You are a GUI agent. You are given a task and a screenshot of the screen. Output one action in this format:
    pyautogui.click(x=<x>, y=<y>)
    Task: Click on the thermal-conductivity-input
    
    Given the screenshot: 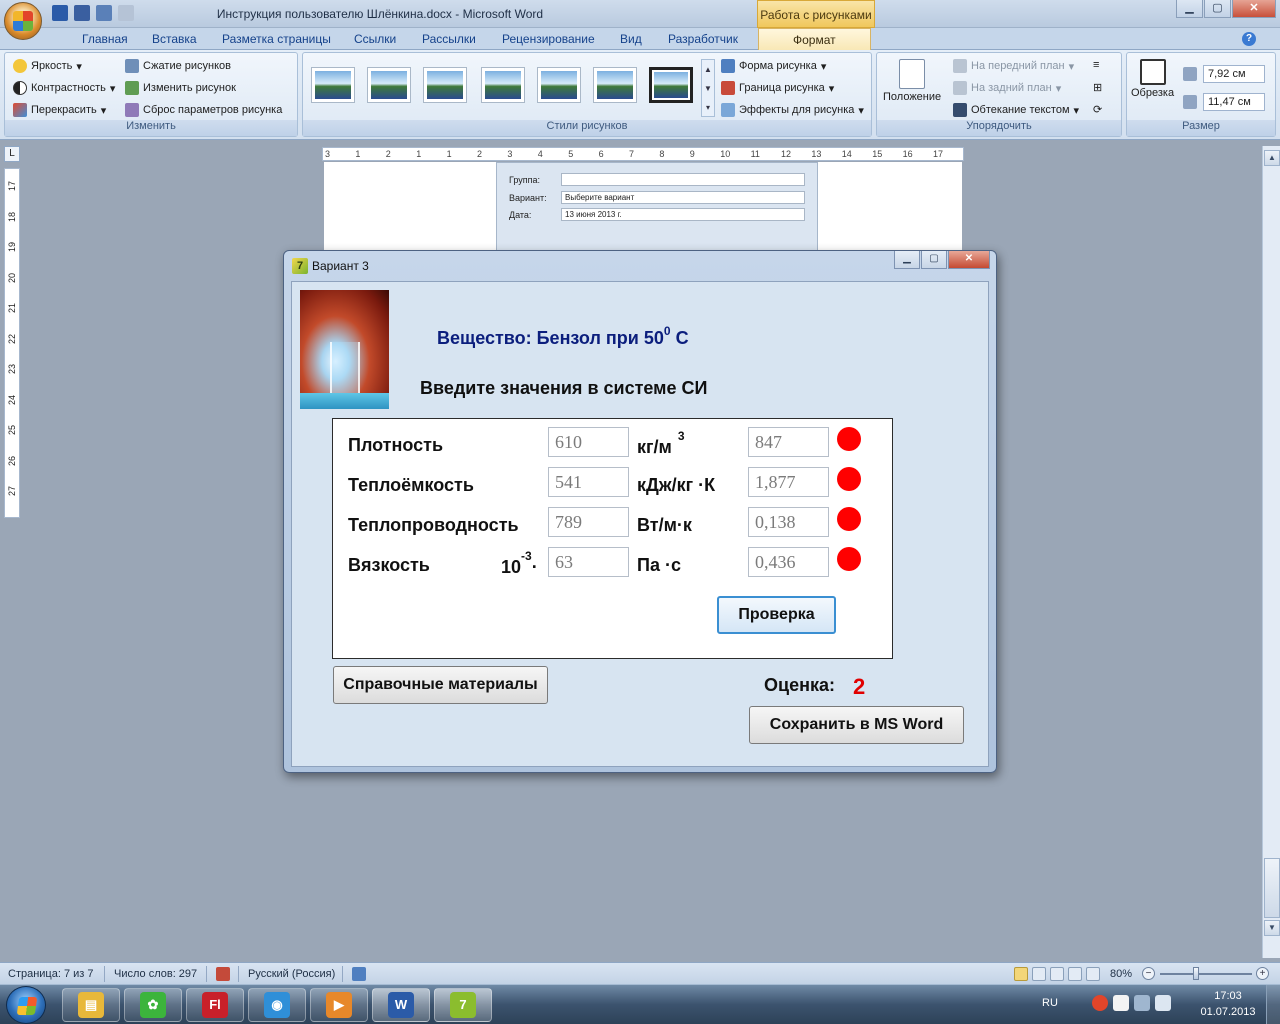 What is the action you would take?
    pyautogui.click(x=588, y=522)
    